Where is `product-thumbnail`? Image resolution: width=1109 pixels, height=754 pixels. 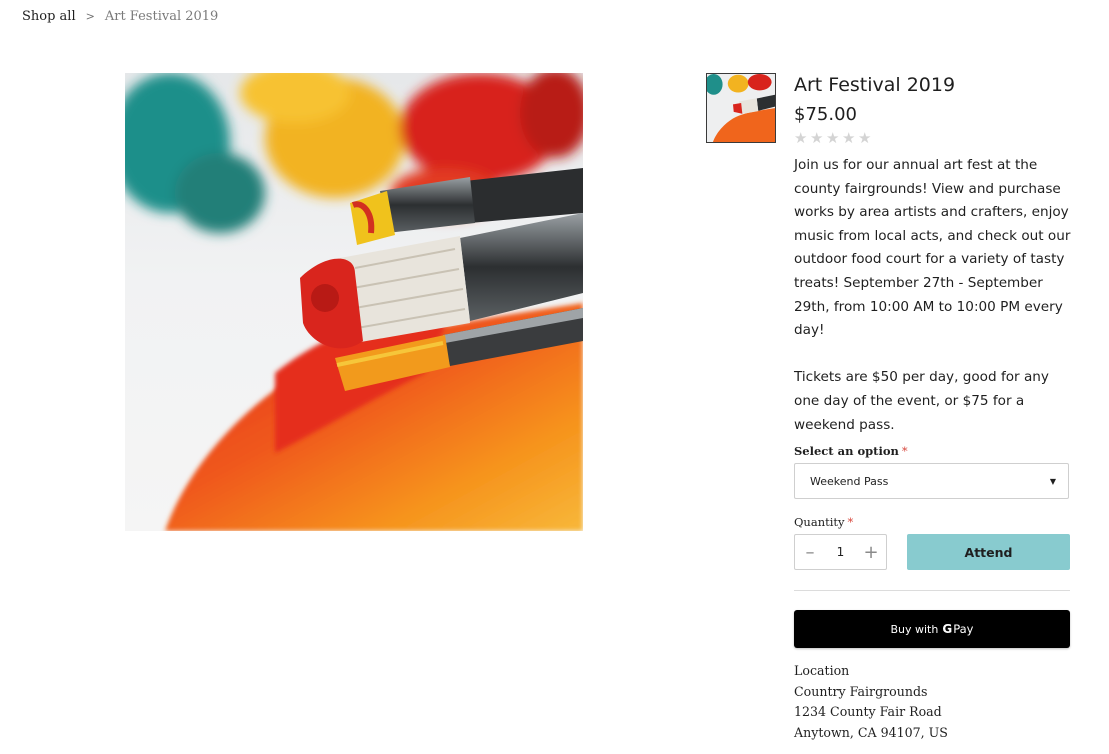 product-thumbnail is located at coordinates (741, 108).